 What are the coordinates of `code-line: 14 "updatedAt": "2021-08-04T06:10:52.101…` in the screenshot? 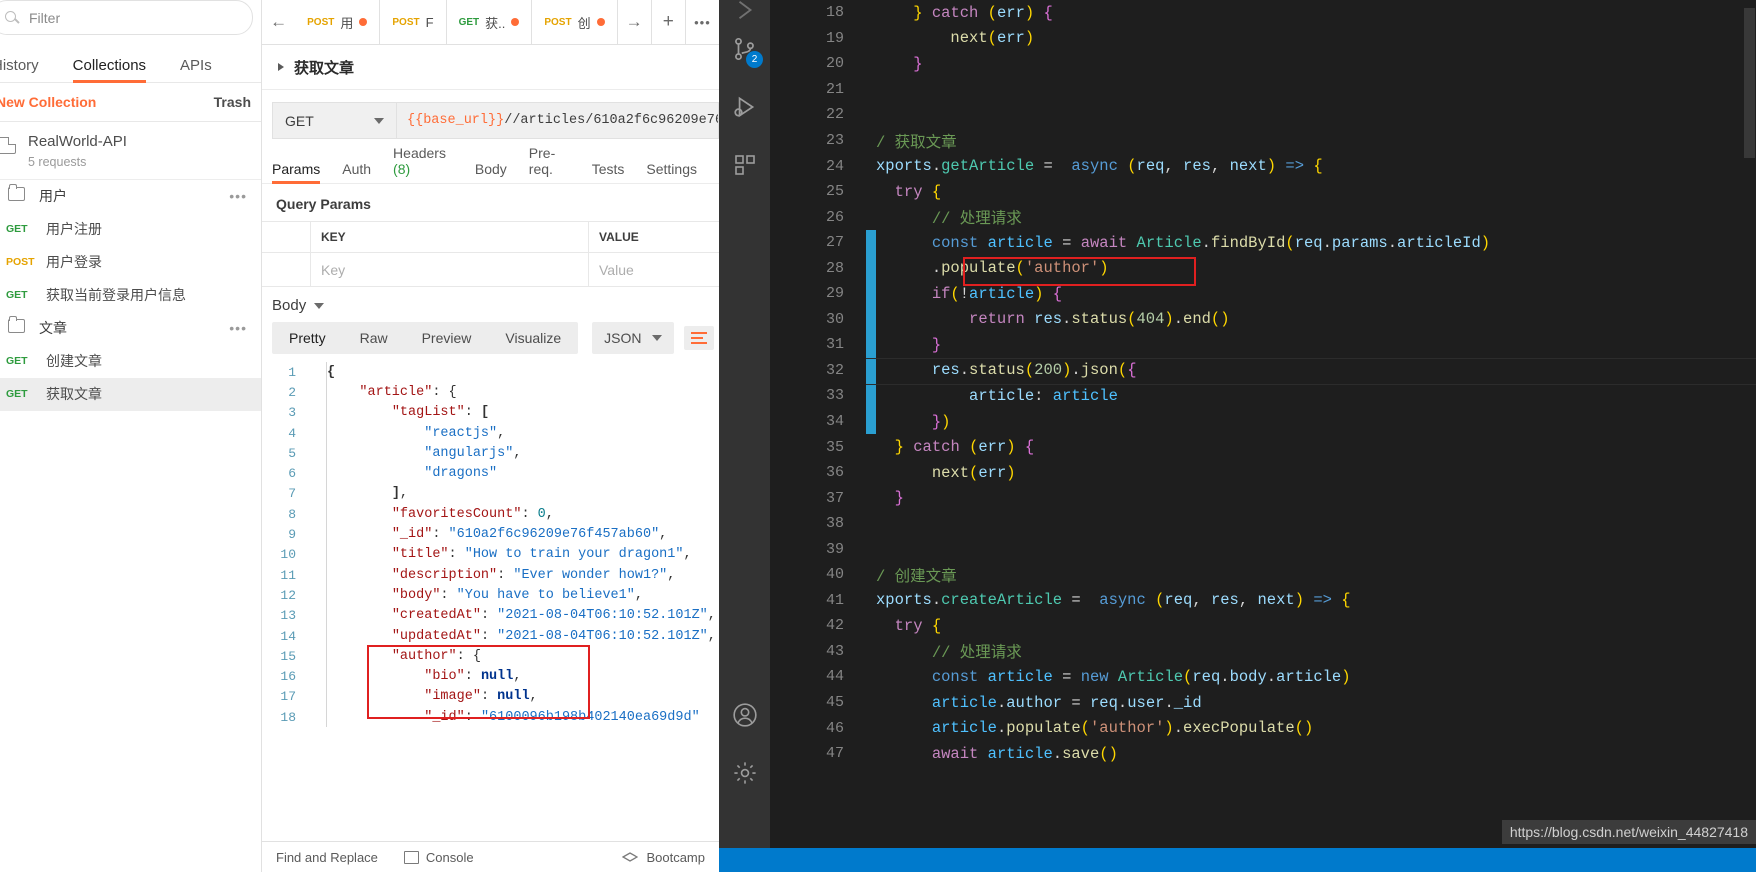 It's located at (490, 636).